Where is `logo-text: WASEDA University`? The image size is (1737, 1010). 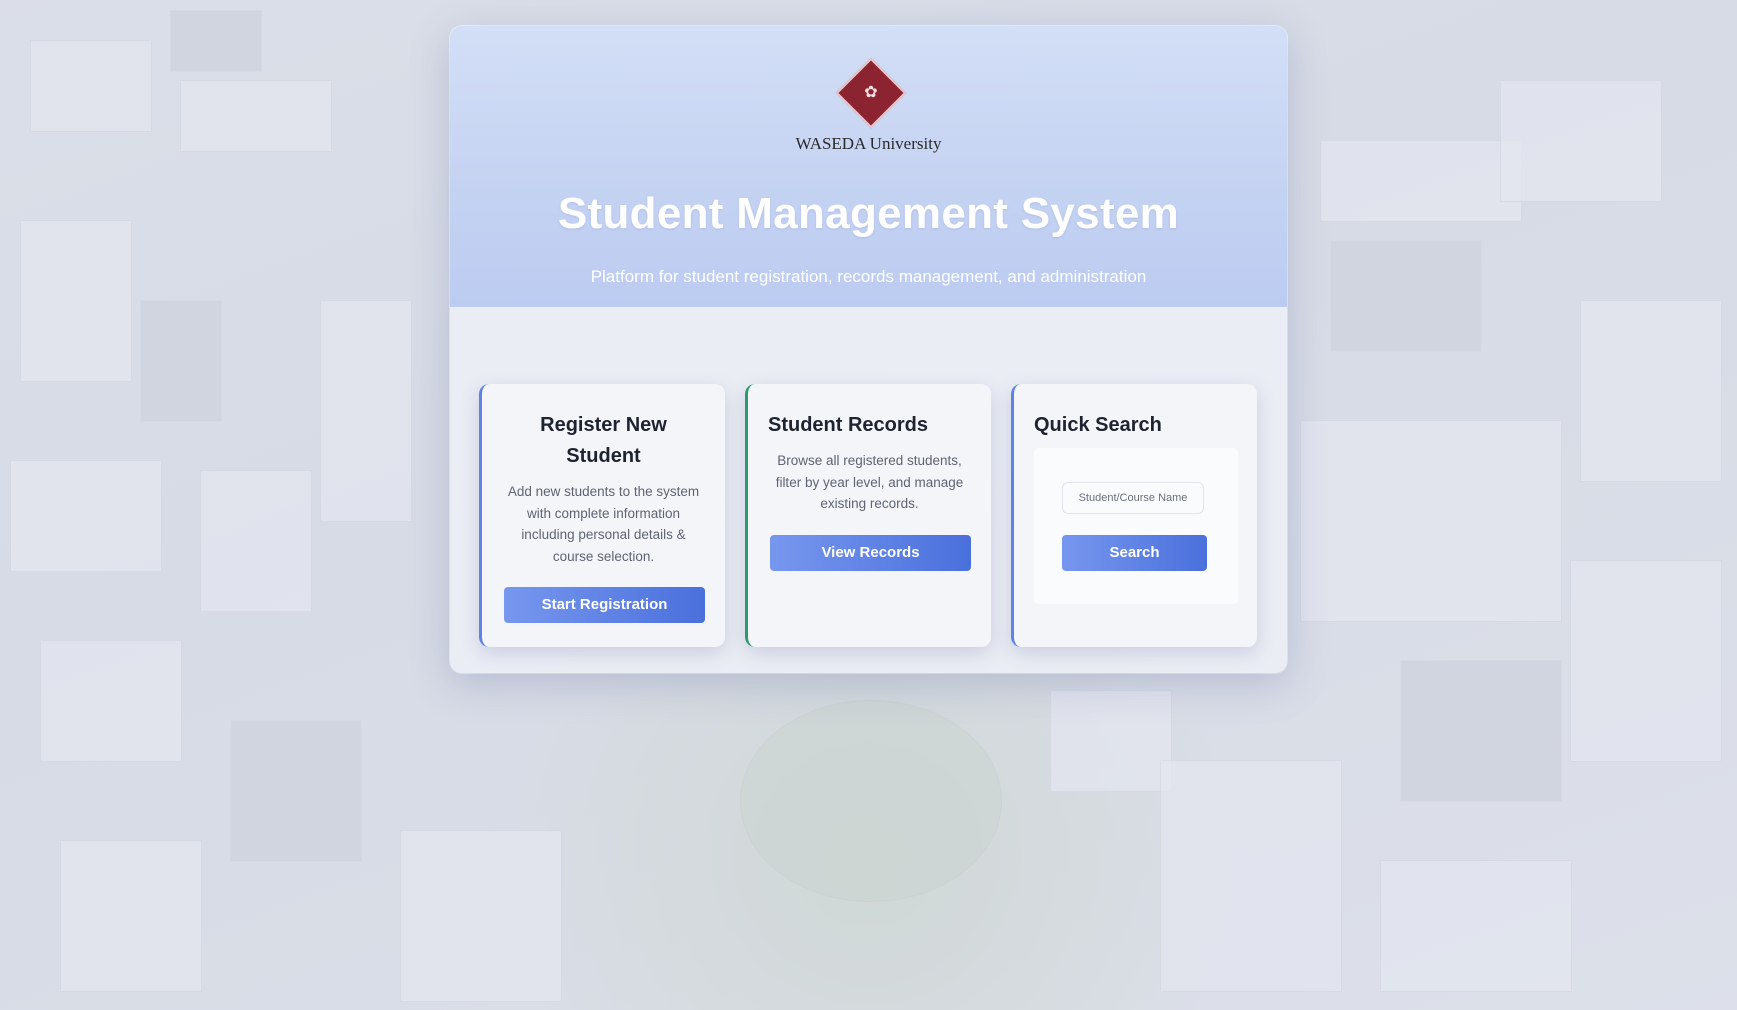 logo-text: WASEDA University is located at coordinates (868, 143).